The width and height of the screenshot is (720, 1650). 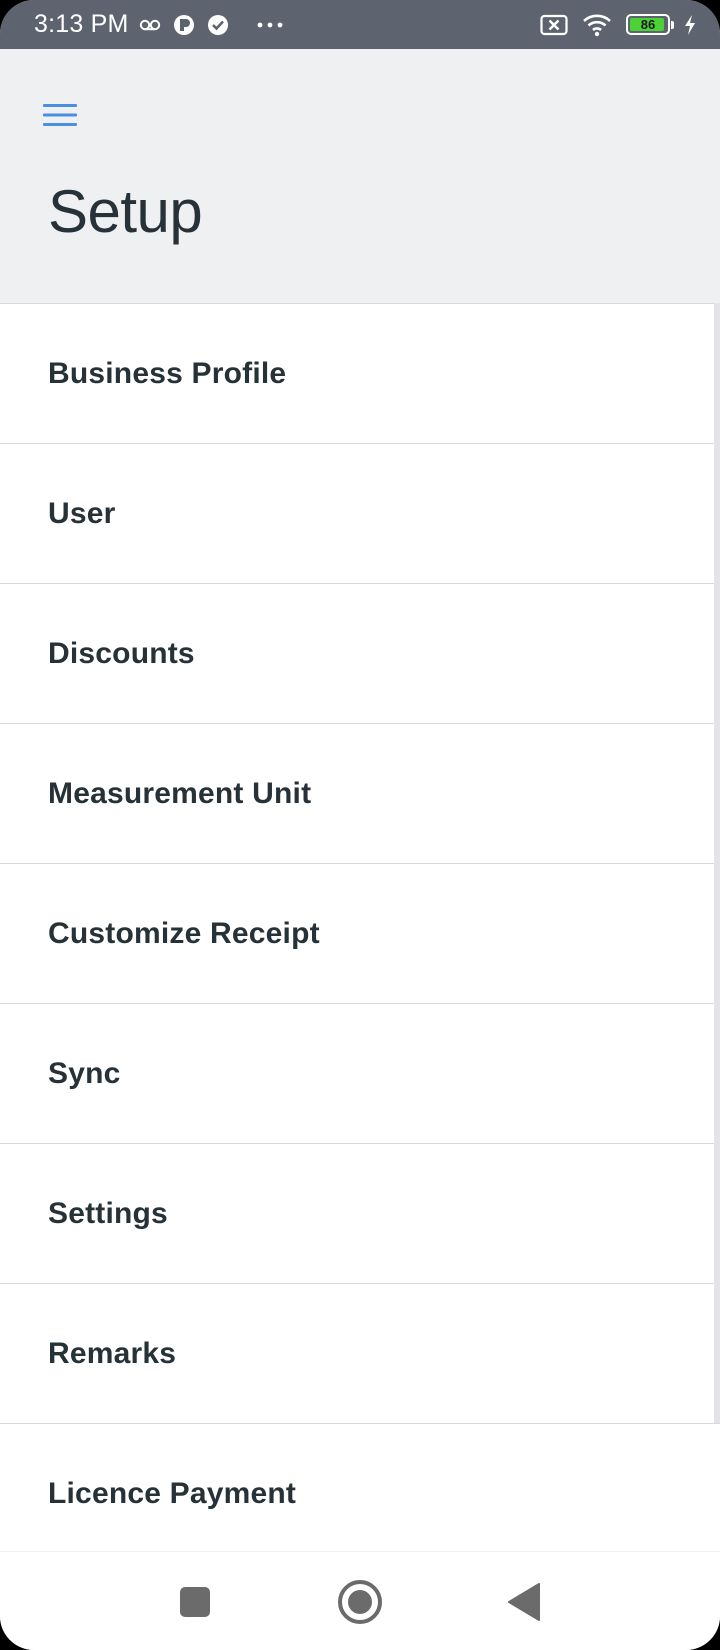 What do you see at coordinates (125, 211) in the screenshot?
I see `page-title: Setup` at bounding box center [125, 211].